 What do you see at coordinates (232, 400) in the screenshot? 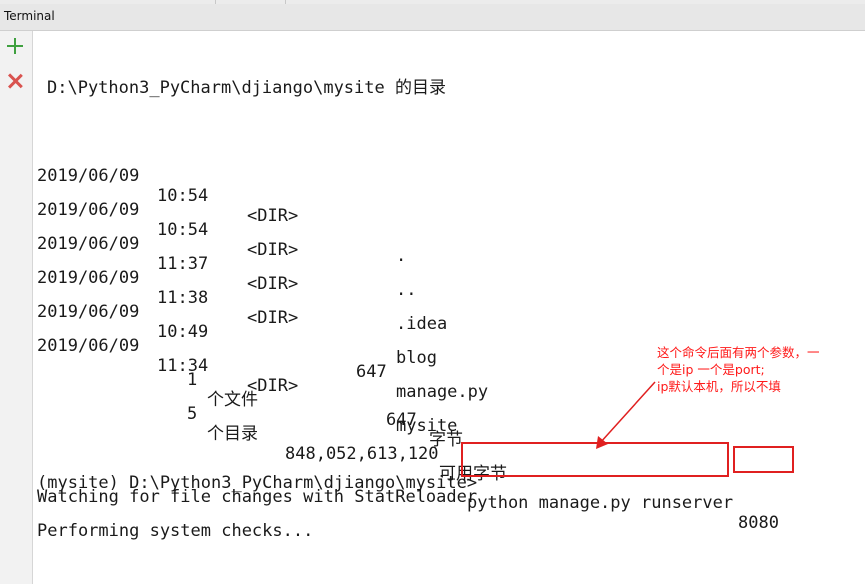
I see `summary-files-label: 个文件` at bounding box center [232, 400].